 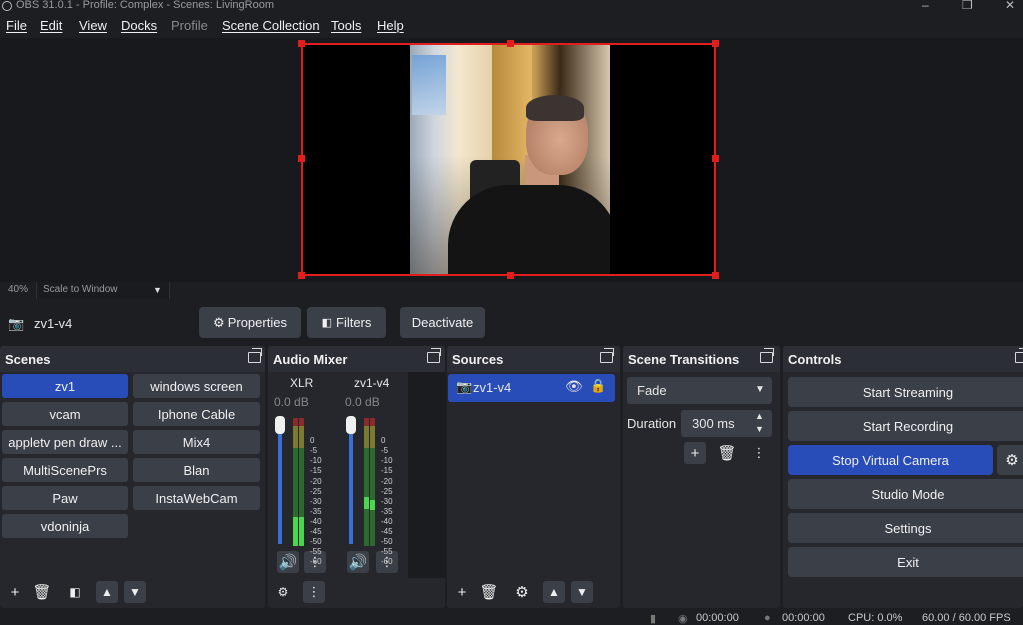 What do you see at coordinates (250, 322) in the screenshot?
I see `properties-button: ⚙ Properties` at bounding box center [250, 322].